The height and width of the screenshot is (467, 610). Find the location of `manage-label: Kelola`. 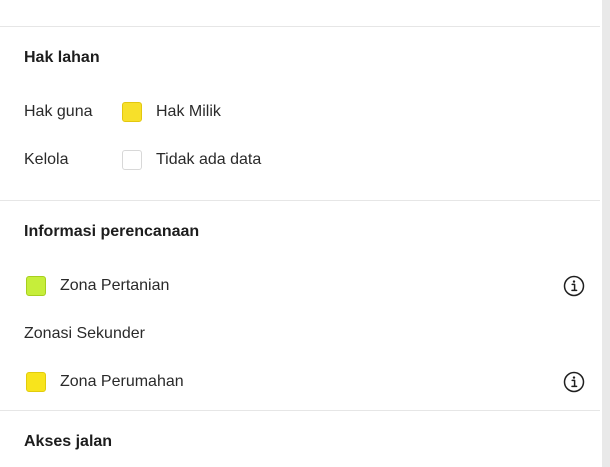

manage-label: Kelola is located at coordinates (46, 159).